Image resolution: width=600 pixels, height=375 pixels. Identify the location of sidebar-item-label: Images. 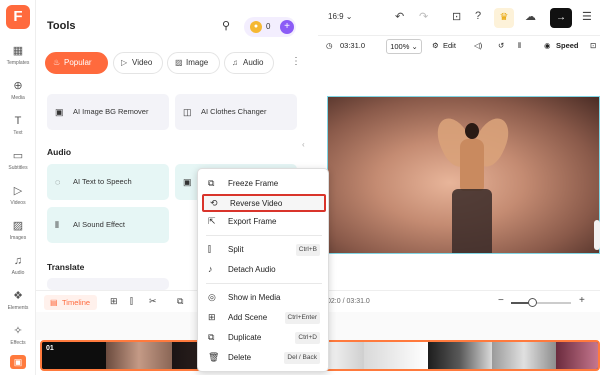
(18, 238).